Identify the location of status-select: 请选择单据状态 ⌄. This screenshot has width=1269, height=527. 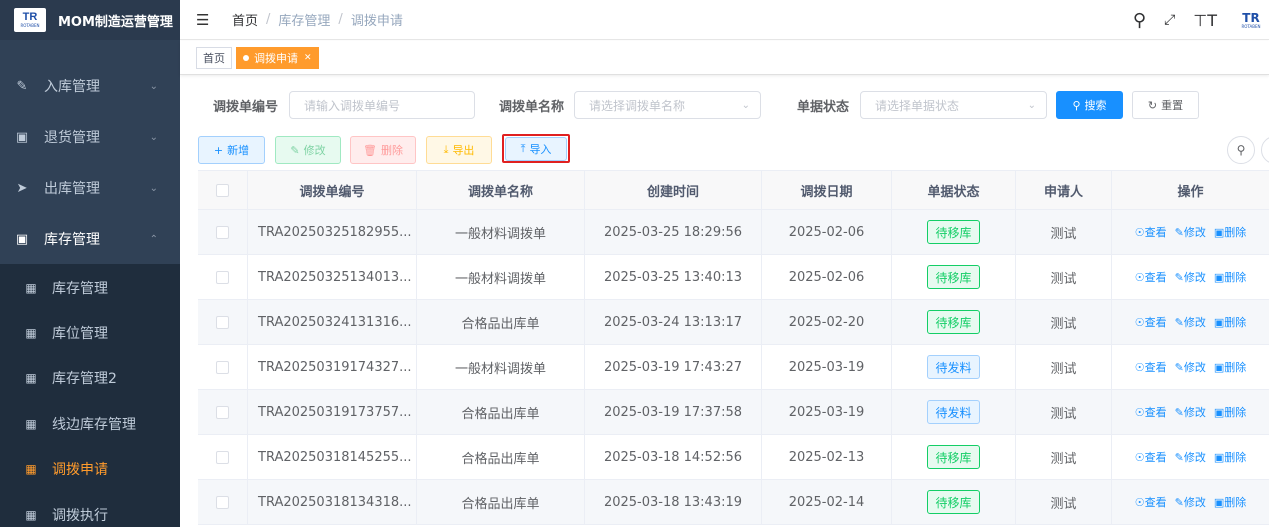
(953, 105).